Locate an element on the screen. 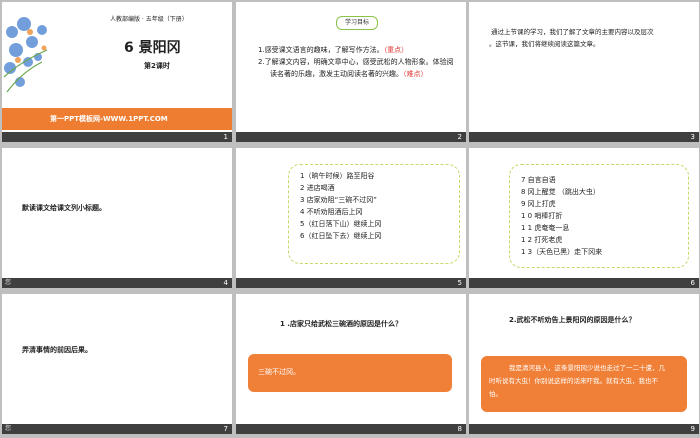  slide-thumbnail-8: 1 .店家只给武松三碗酒的原因是什么？ 三碗不过冈。 8 is located at coordinates (351, 364).